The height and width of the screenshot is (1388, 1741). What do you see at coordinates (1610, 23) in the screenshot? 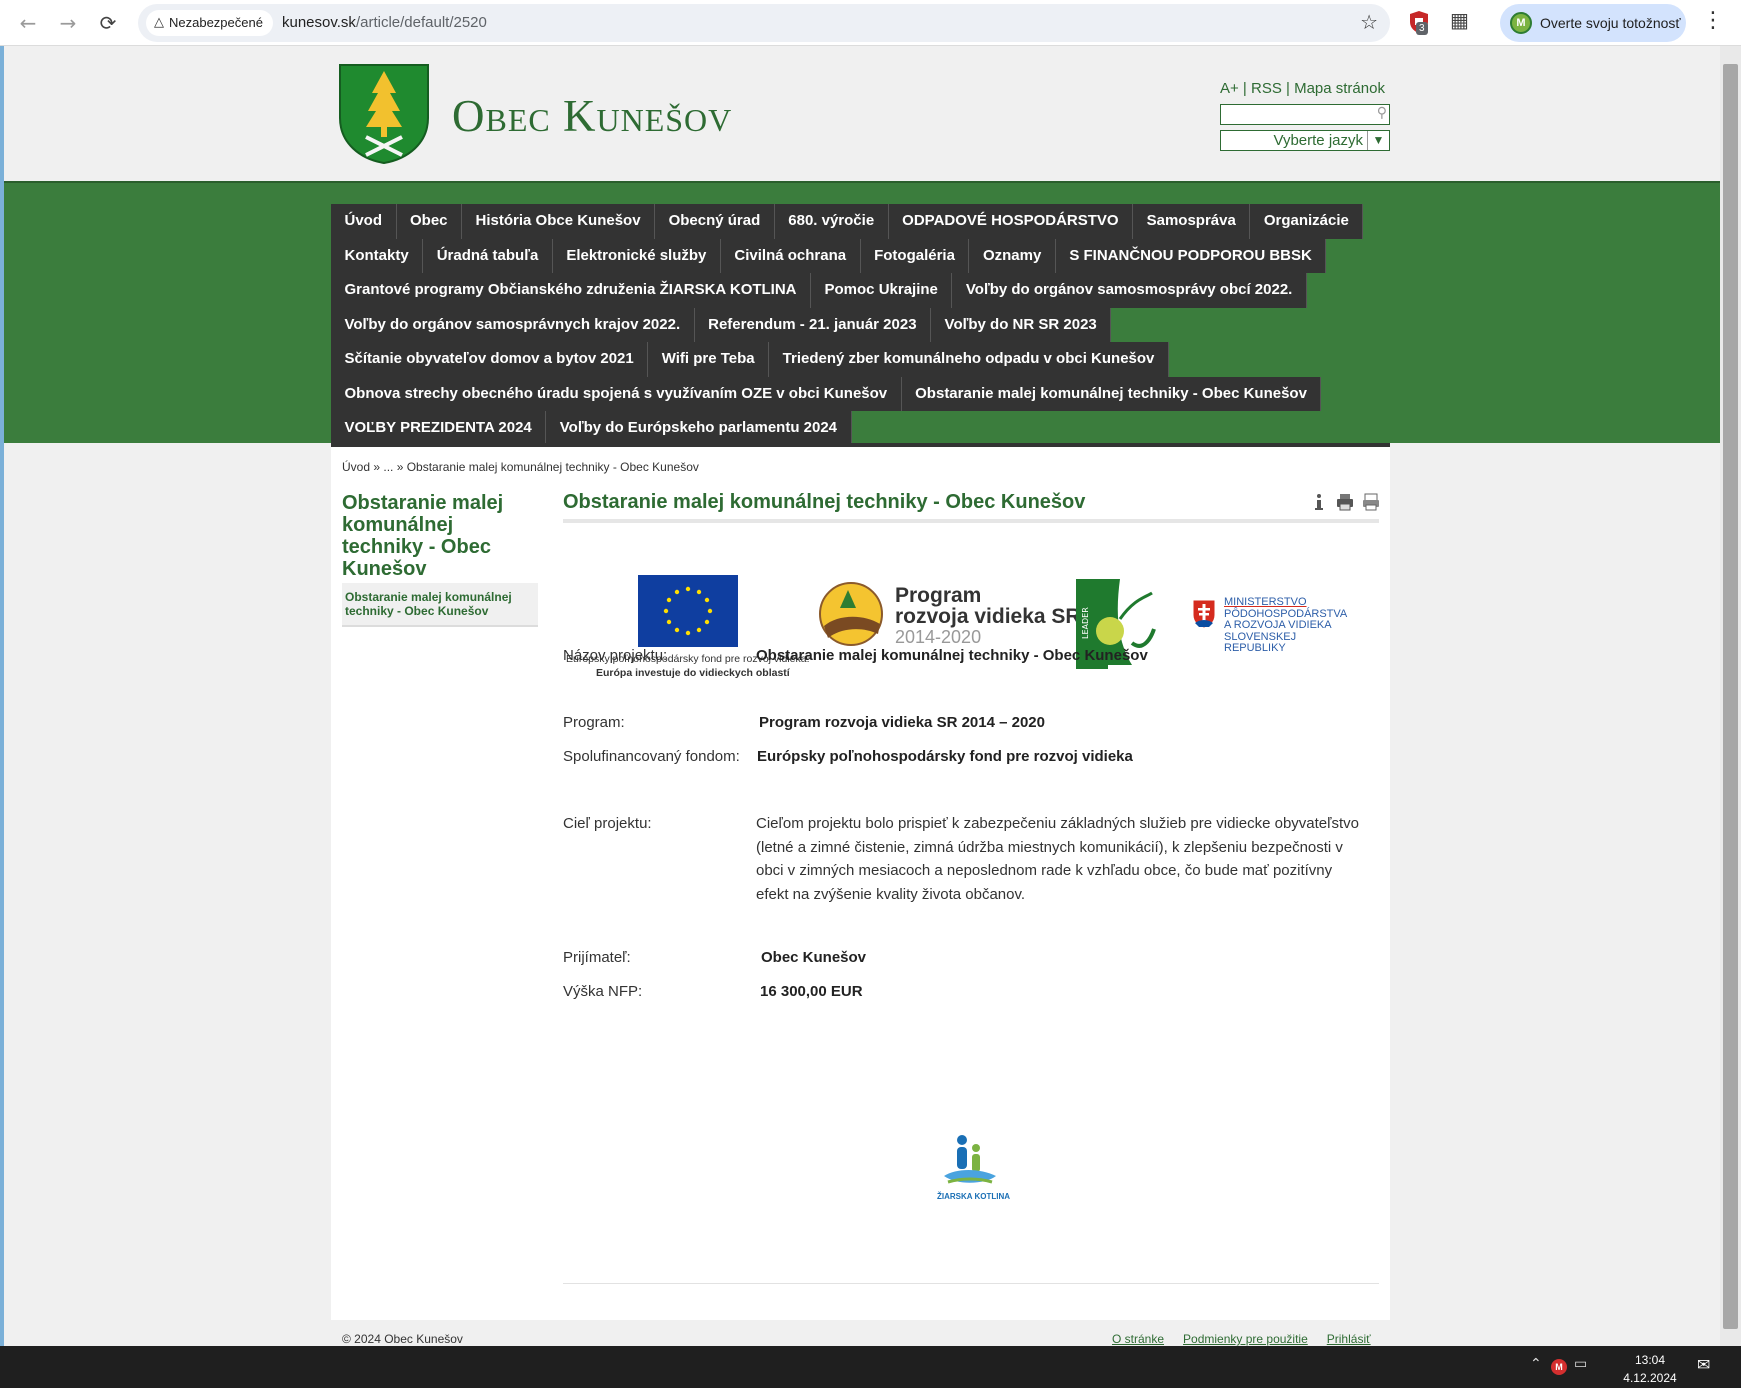
I see `profile-label: Overte svoju totožnosť` at bounding box center [1610, 23].